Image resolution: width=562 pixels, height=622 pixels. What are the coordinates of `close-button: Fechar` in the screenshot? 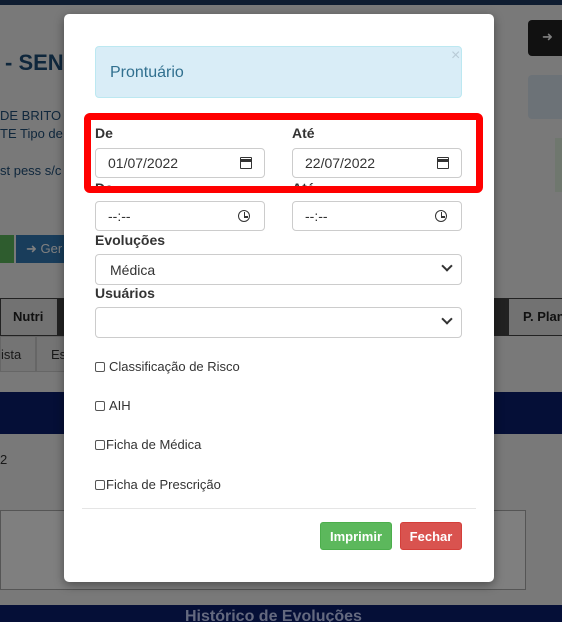 It's located at (431, 536).